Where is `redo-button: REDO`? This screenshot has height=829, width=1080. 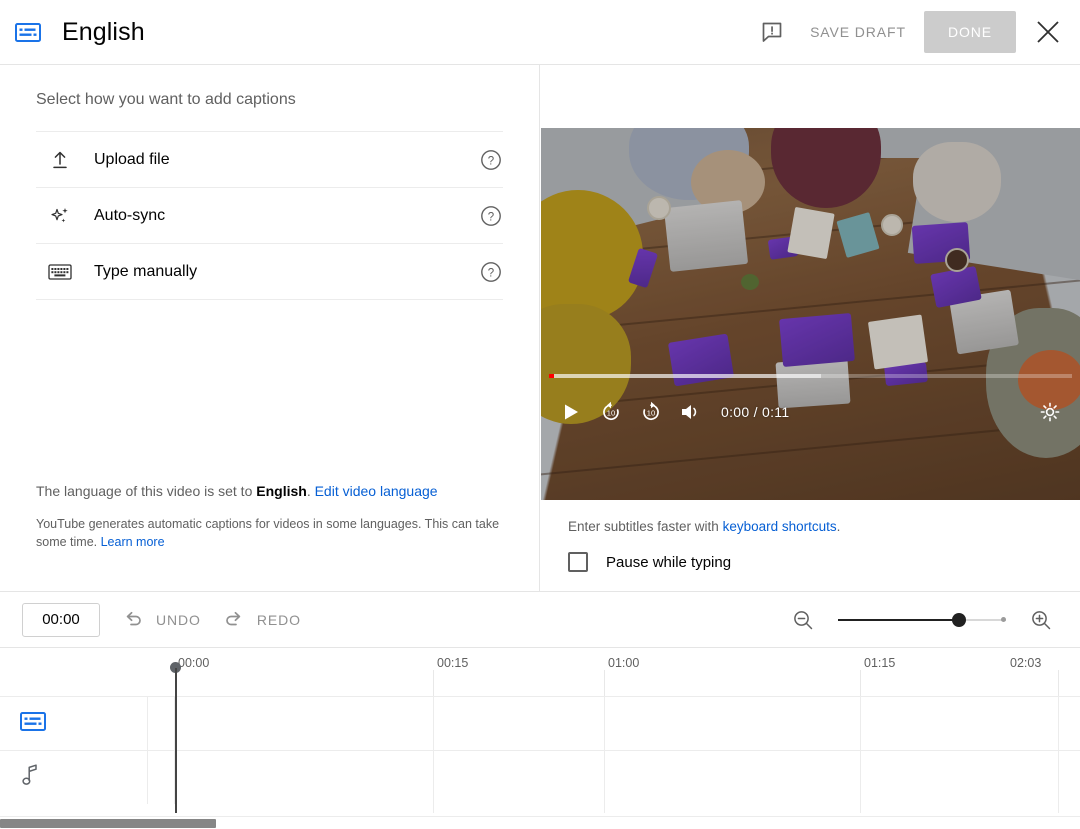
redo-button: REDO is located at coordinates (262, 619).